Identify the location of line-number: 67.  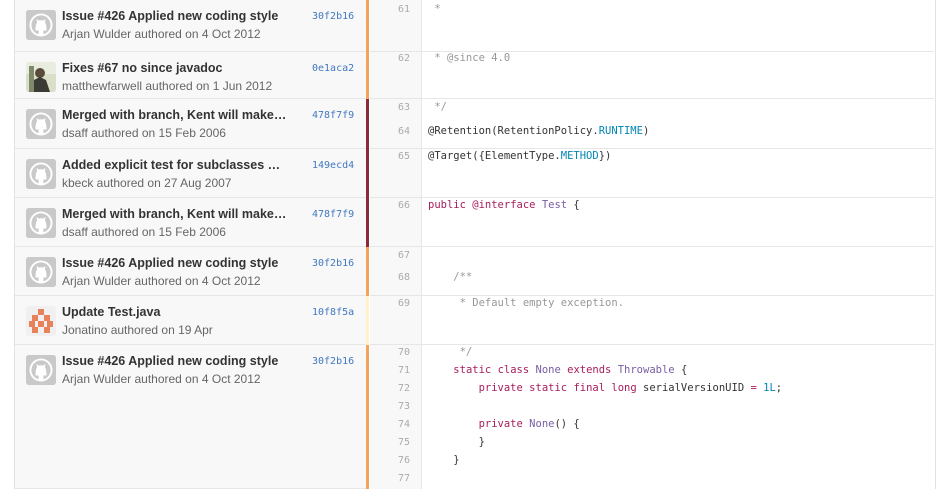
(390, 255).